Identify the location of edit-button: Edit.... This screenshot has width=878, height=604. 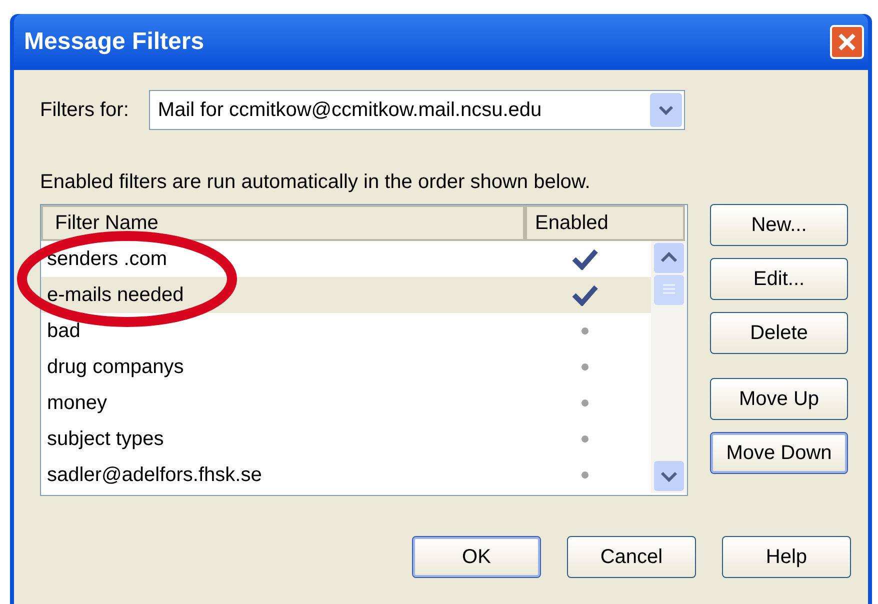
(779, 279).